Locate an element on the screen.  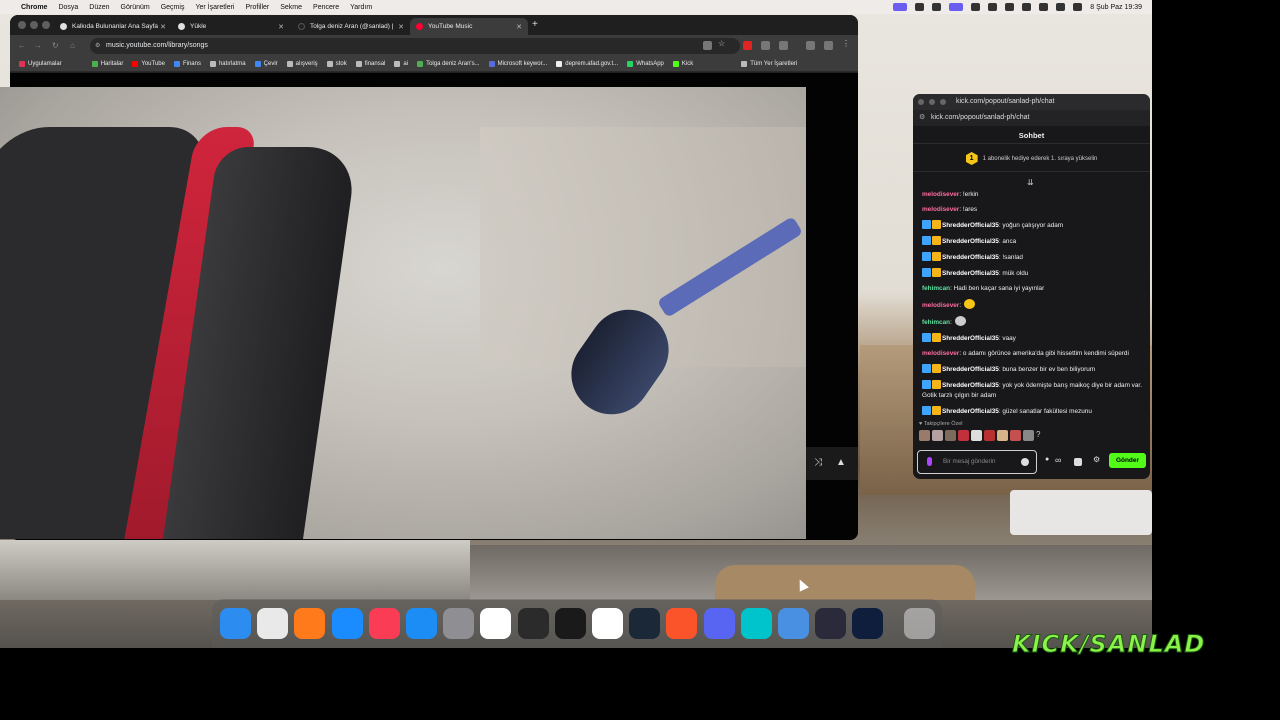
bookmark-kick: Kick is located at coordinates (682, 64).